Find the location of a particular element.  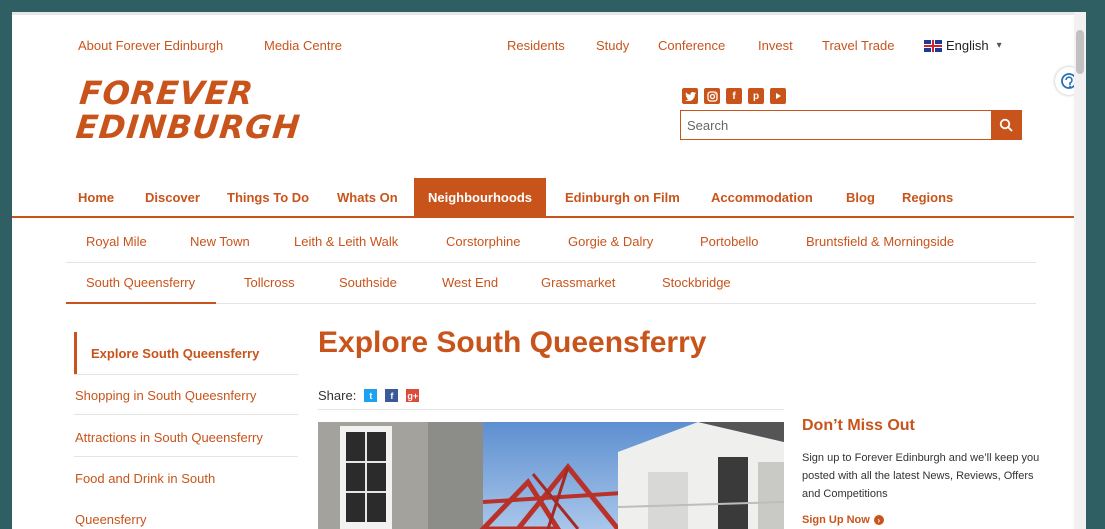

util-link-conference: Conference is located at coordinates (691, 45).